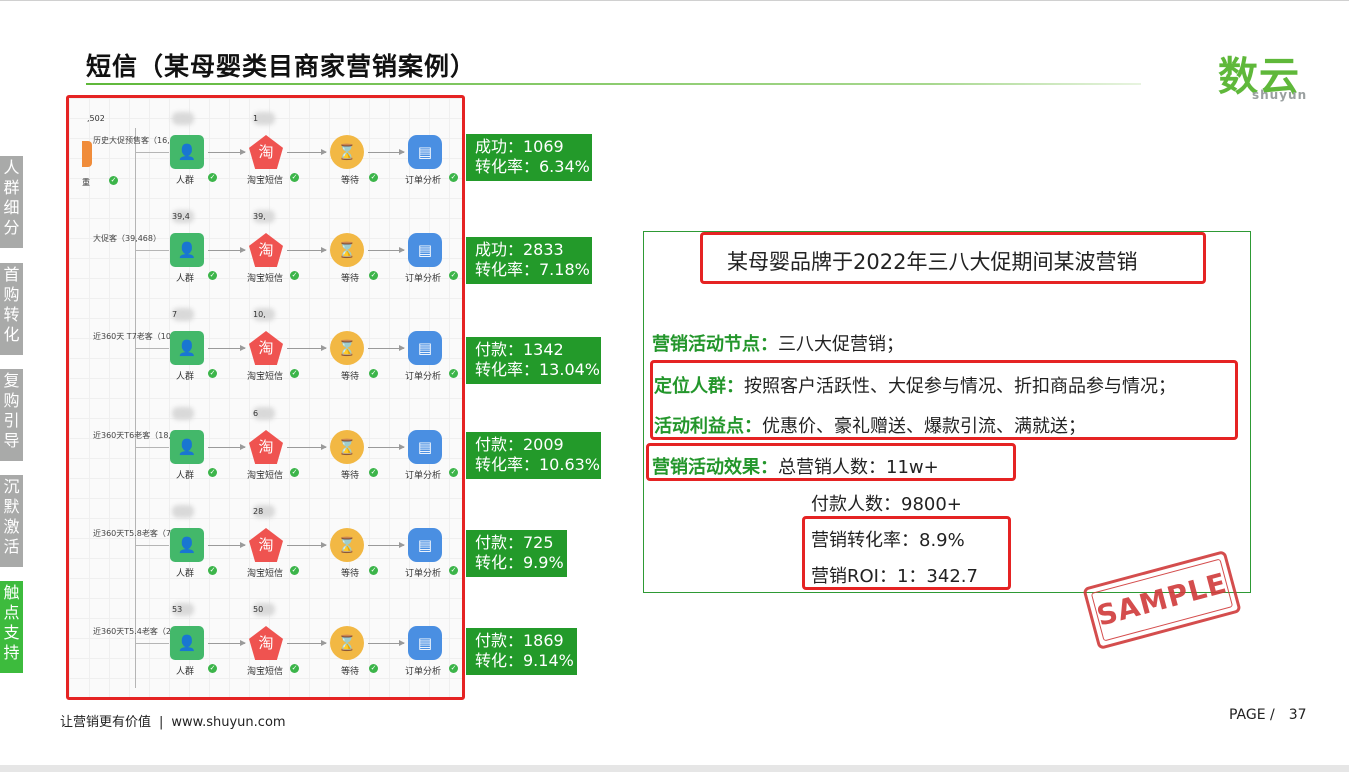 This screenshot has width=1349, height=772. Describe the element at coordinates (519, 349) in the screenshot. I see `result-line-1: 付款：1342` at that location.